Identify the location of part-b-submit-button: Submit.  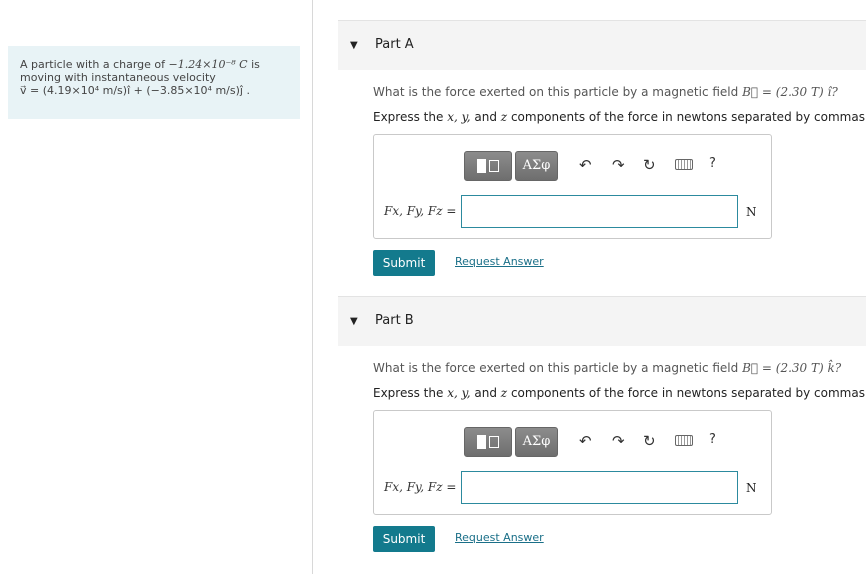
(404, 539).